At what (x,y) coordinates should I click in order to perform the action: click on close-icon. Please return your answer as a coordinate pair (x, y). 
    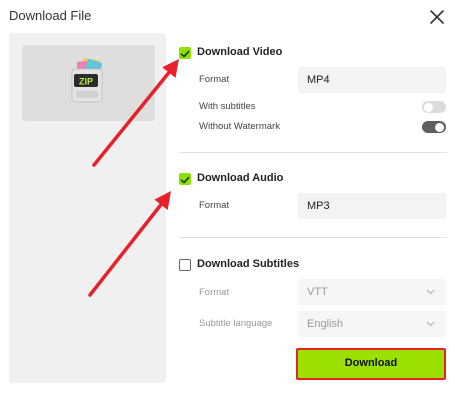
    Looking at the image, I should click on (437, 17).